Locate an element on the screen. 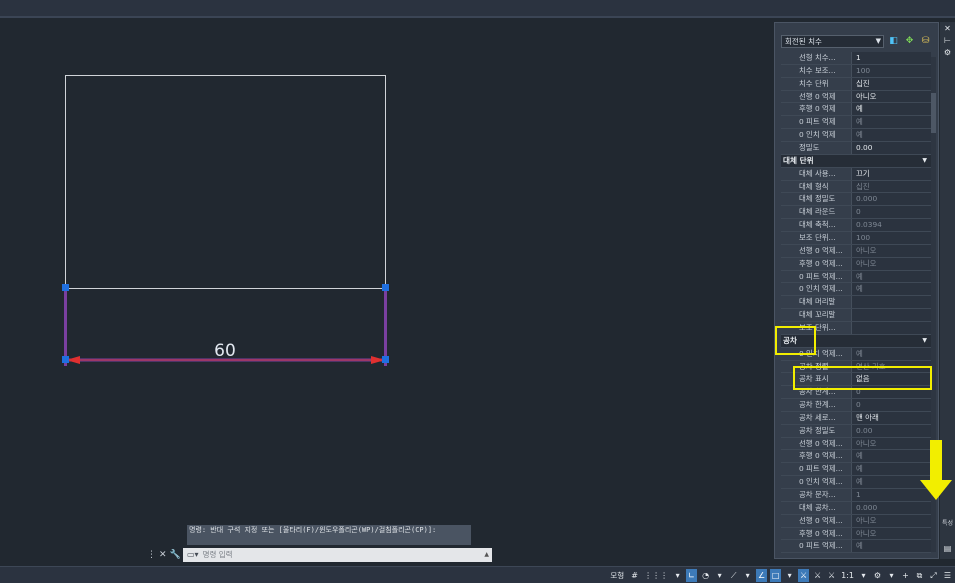 The width and height of the screenshot is (955, 583). property-value: 0.00 is located at coordinates (891, 430).